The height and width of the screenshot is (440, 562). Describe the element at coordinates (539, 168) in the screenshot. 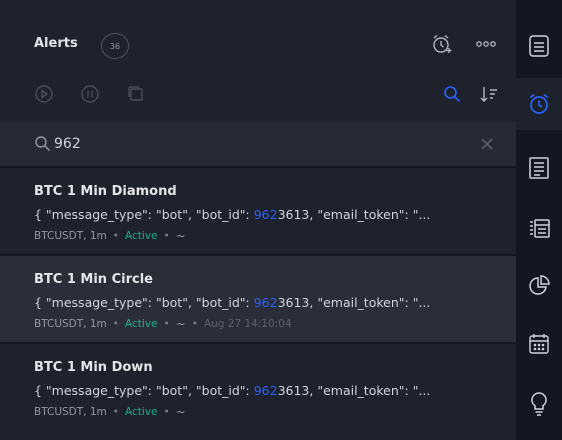

I see `news-icon` at that location.